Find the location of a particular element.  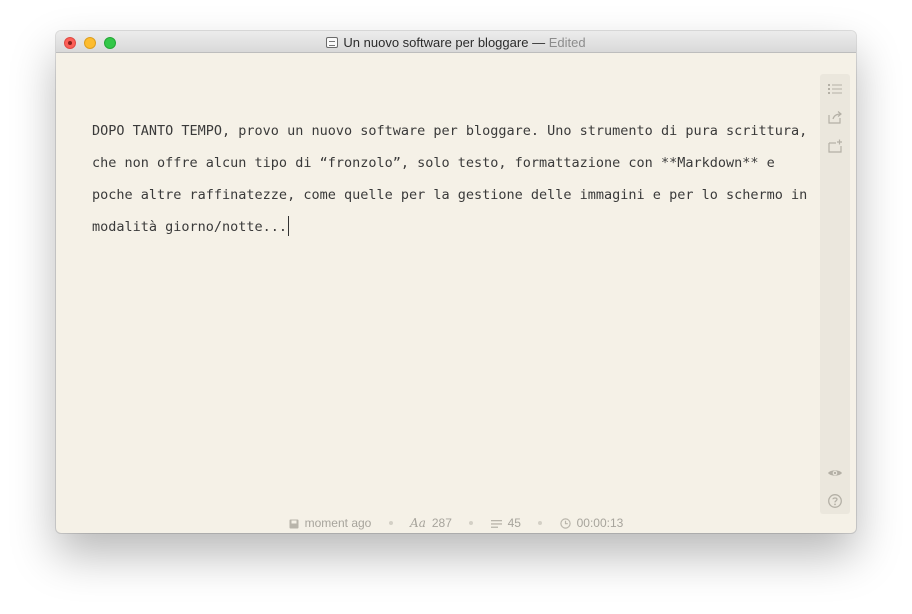

font-aa-icon: Aa is located at coordinates (418, 522).